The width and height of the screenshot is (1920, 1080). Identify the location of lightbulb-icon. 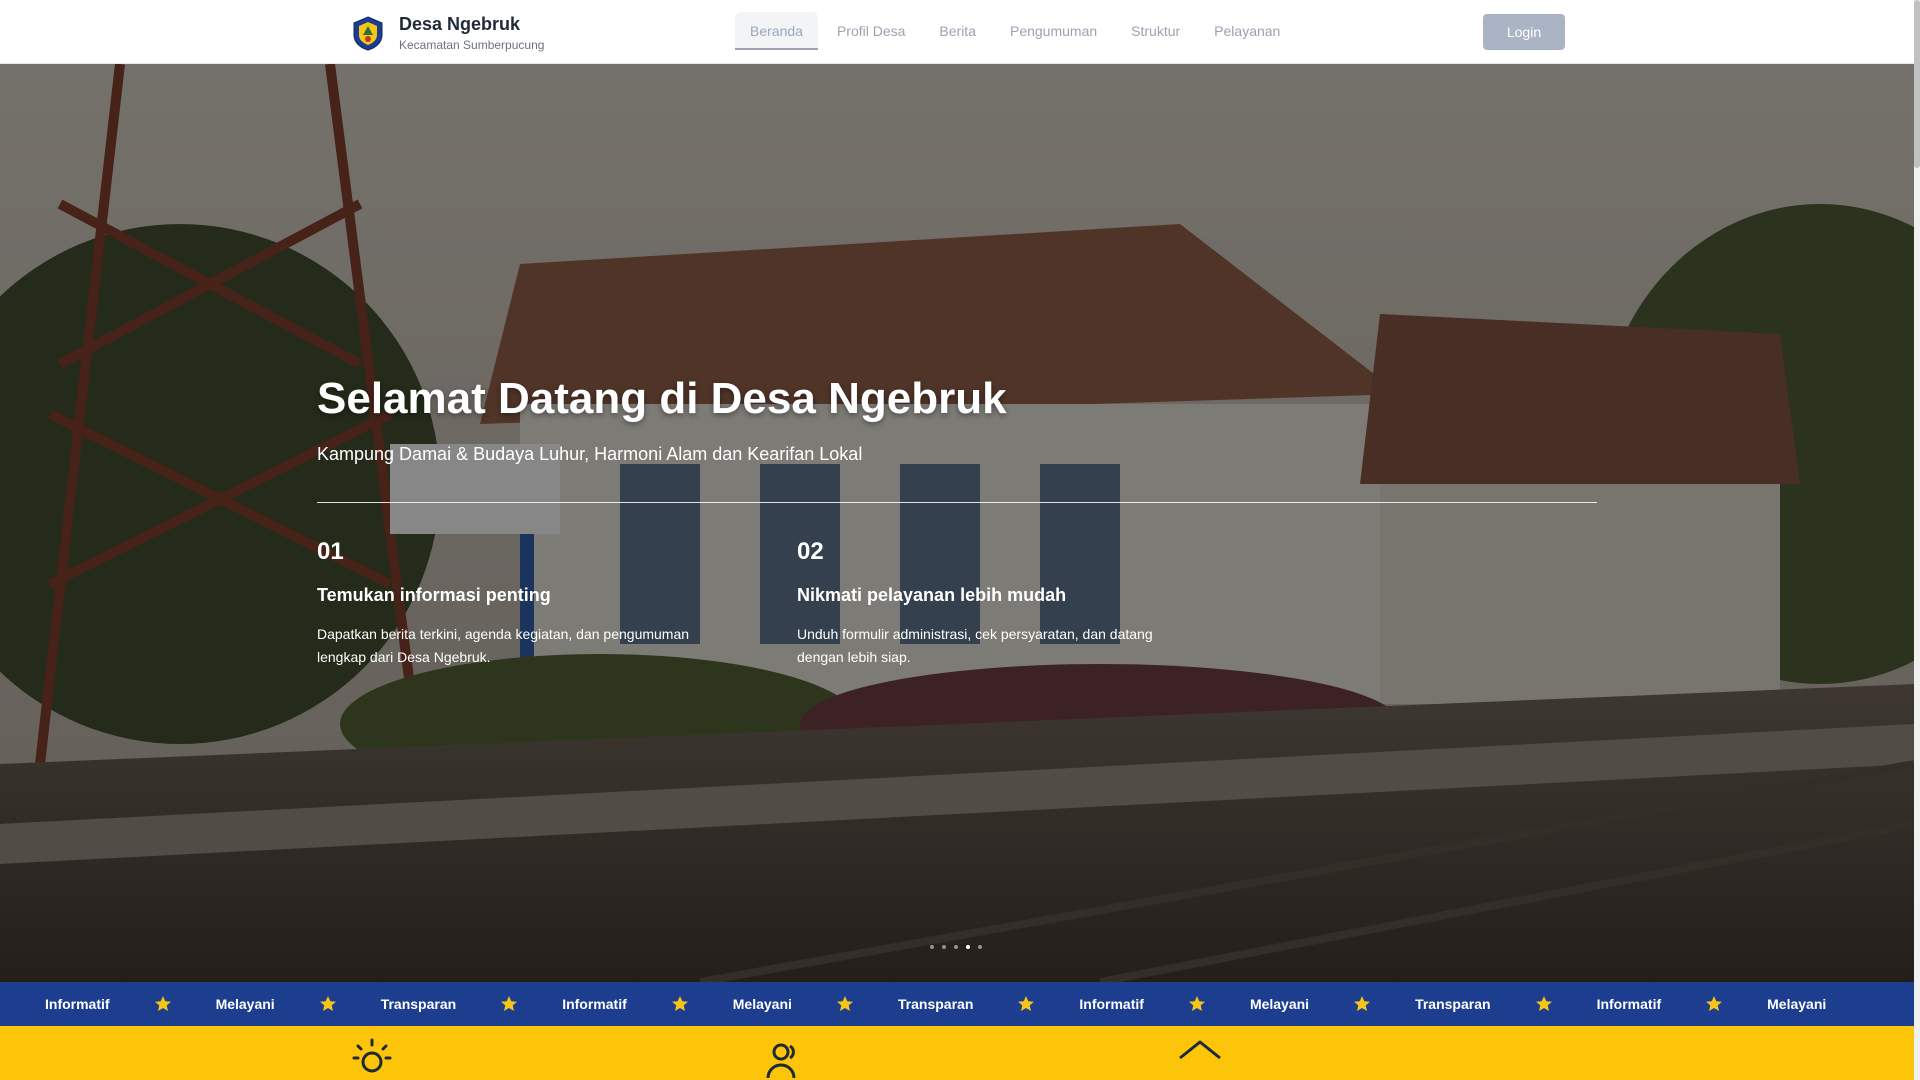
(372, 1055).